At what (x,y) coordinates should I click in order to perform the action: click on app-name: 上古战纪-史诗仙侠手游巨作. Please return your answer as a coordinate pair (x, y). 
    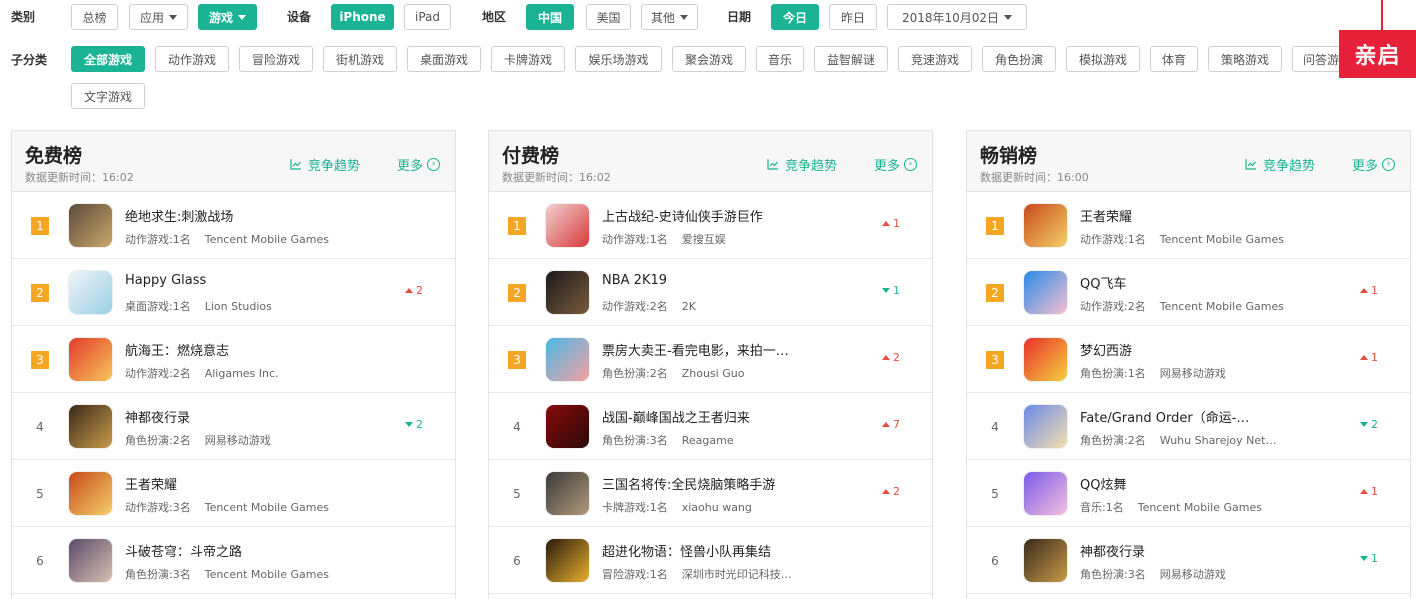
    Looking at the image, I should click on (682, 215).